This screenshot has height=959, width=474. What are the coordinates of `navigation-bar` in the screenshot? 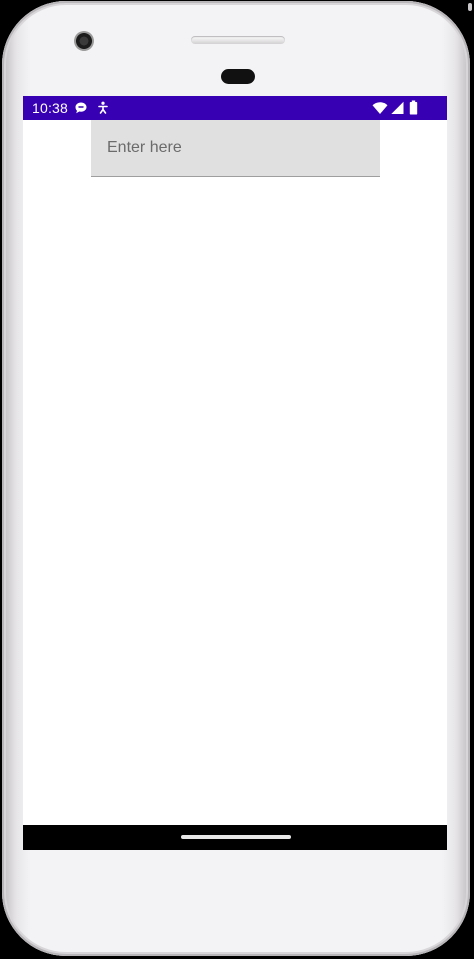 It's located at (235, 837).